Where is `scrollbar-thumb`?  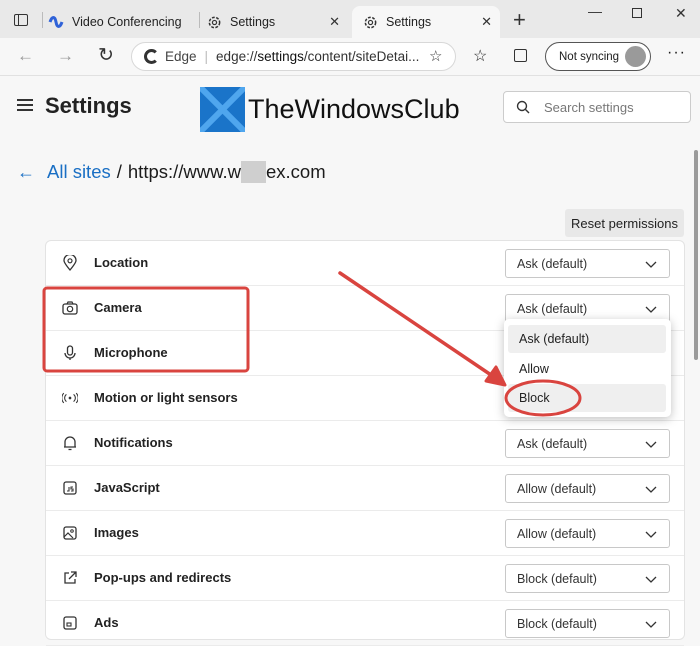 scrollbar-thumb is located at coordinates (696, 255).